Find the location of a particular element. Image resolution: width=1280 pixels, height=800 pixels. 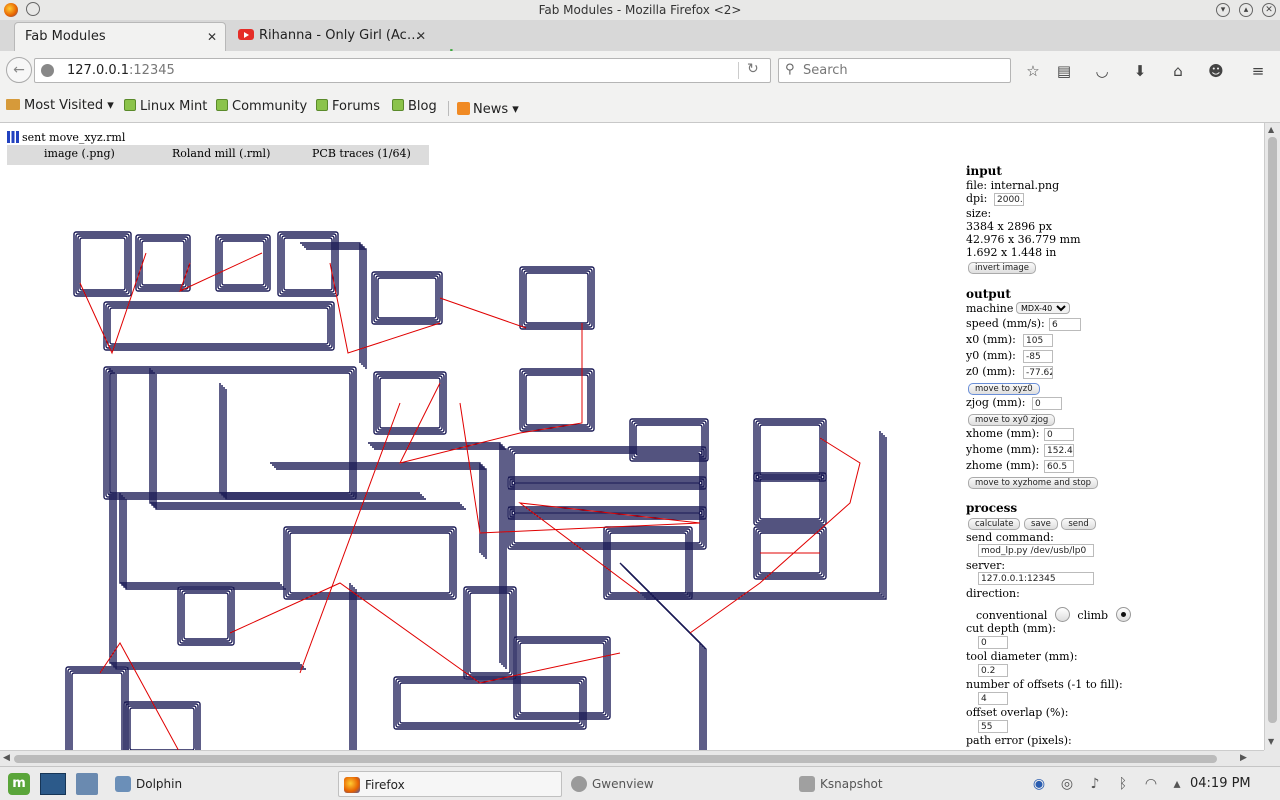

volume-icon: ♪ is located at coordinates (1095, 784).